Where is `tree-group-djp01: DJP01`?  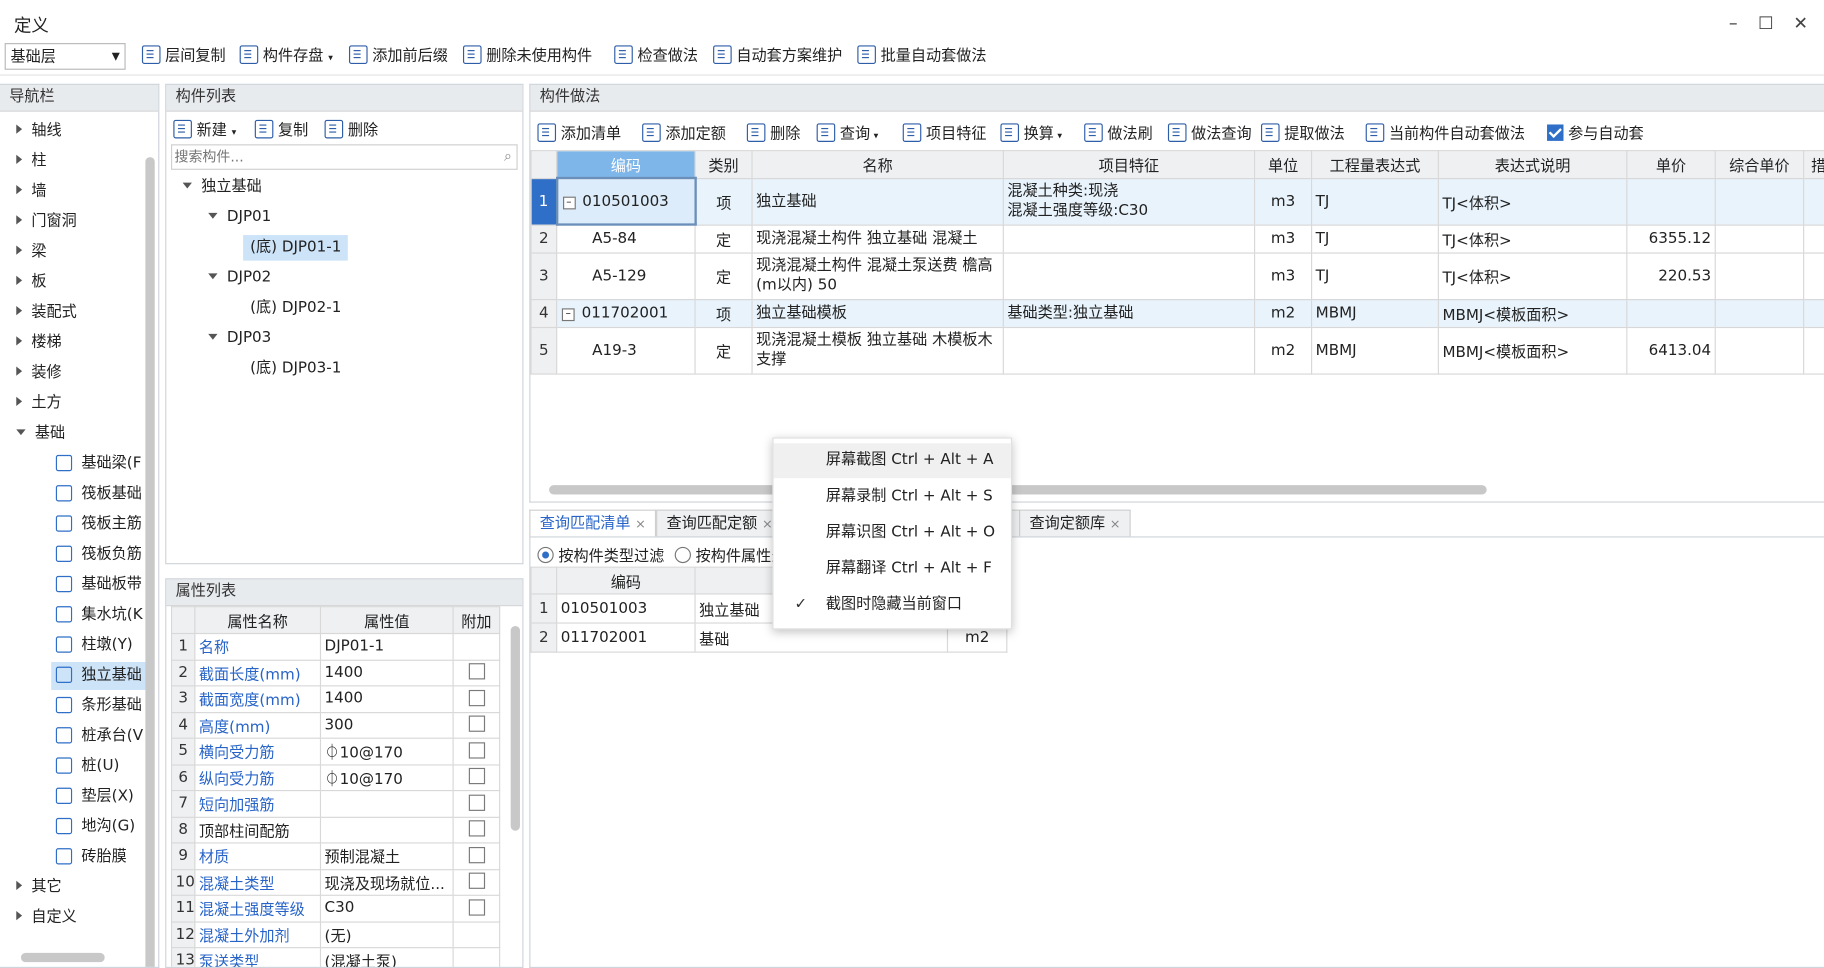 tree-group-djp01: DJP01 is located at coordinates (239, 218).